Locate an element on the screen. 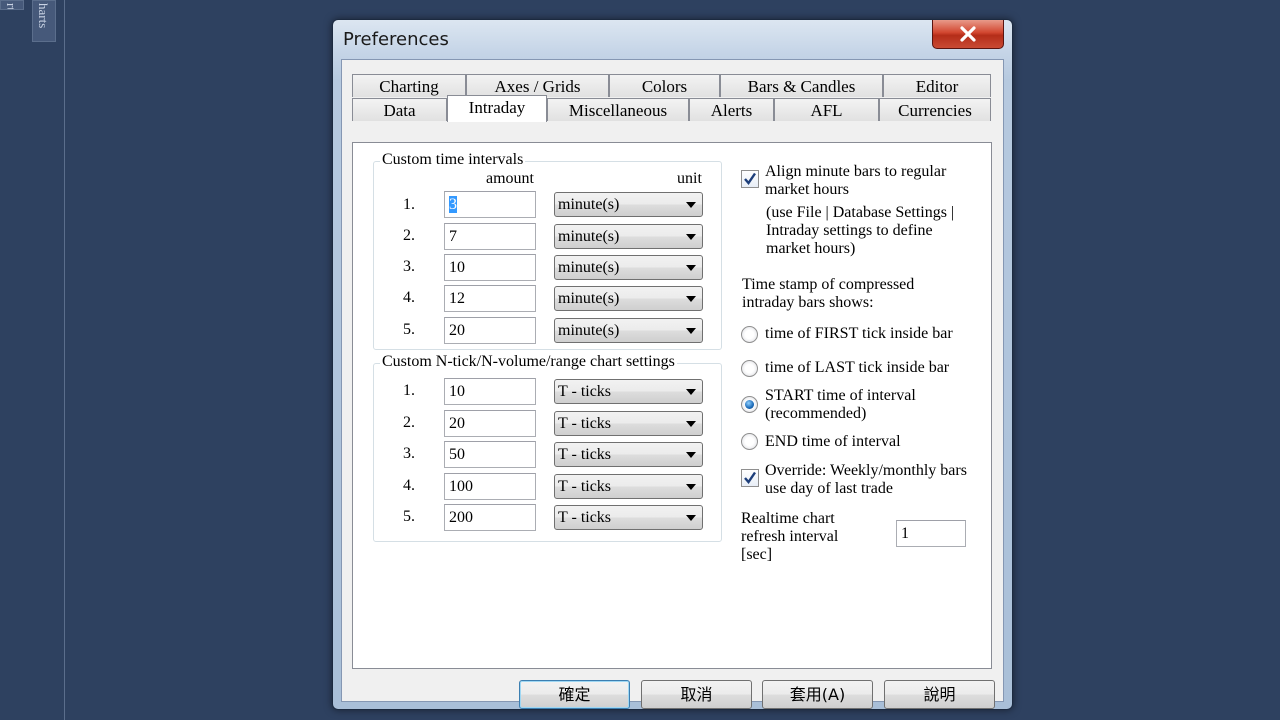 This screenshot has height=720, width=1280. tab-intraday: Intraday is located at coordinates (497, 108).